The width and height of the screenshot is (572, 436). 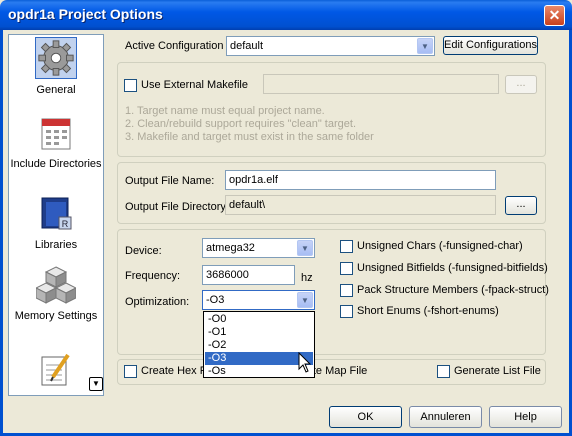 I want to click on sidebar-item-general: General, so click(x=56, y=67).